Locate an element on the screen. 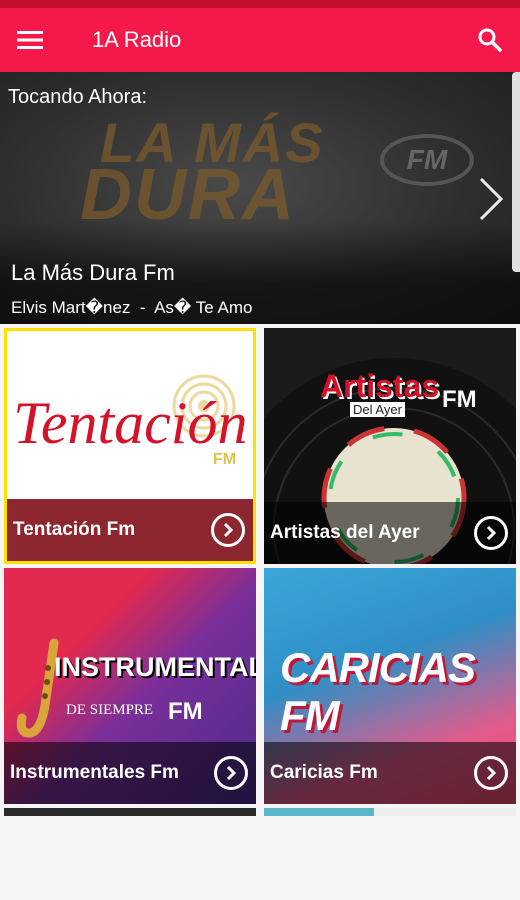 The image size is (520, 900). artistas-logo-sub: Del Ayer is located at coordinates (377, 409).